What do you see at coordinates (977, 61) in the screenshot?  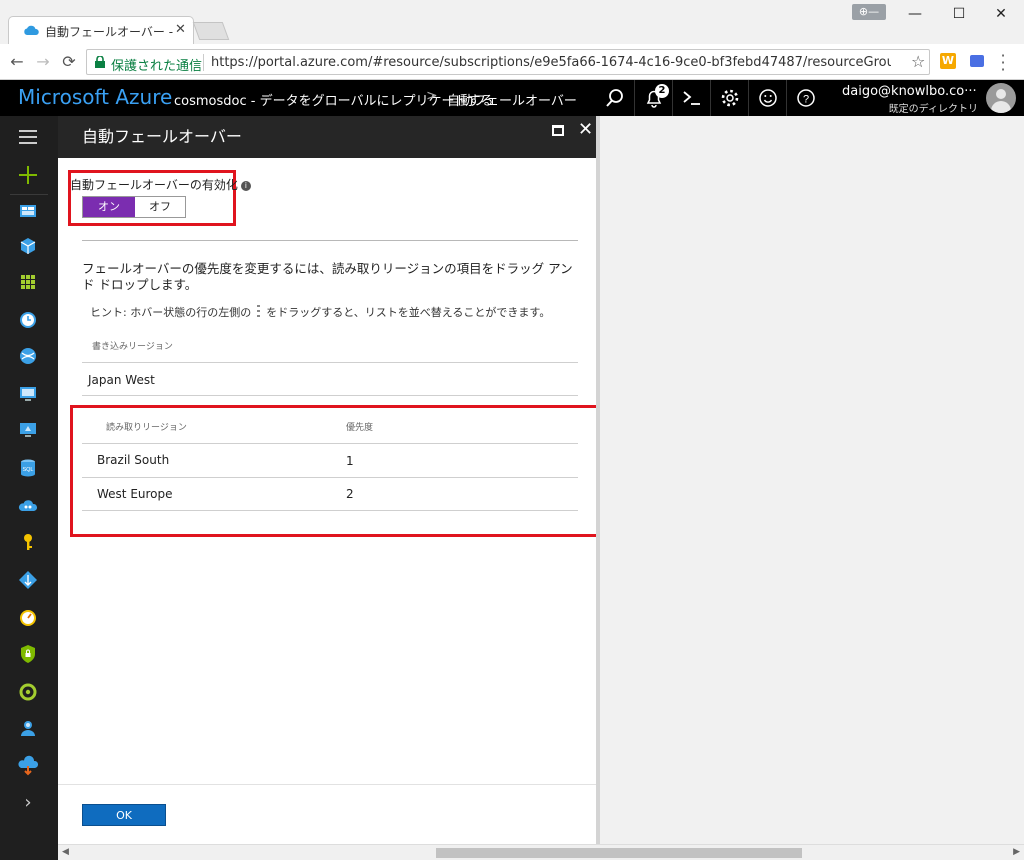 I see `extension-chat-icon` at bounding box center [977, 61].